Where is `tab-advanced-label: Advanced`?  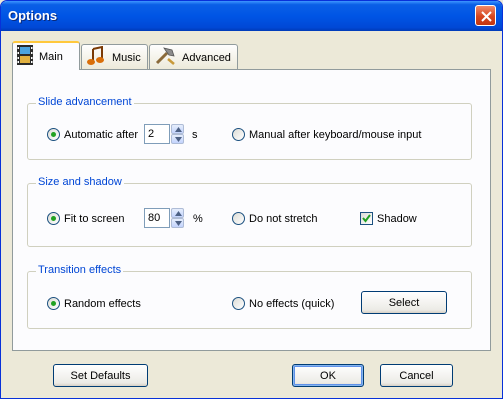
tab-advanced-label: Advanced is located at coordinates (206, 57).